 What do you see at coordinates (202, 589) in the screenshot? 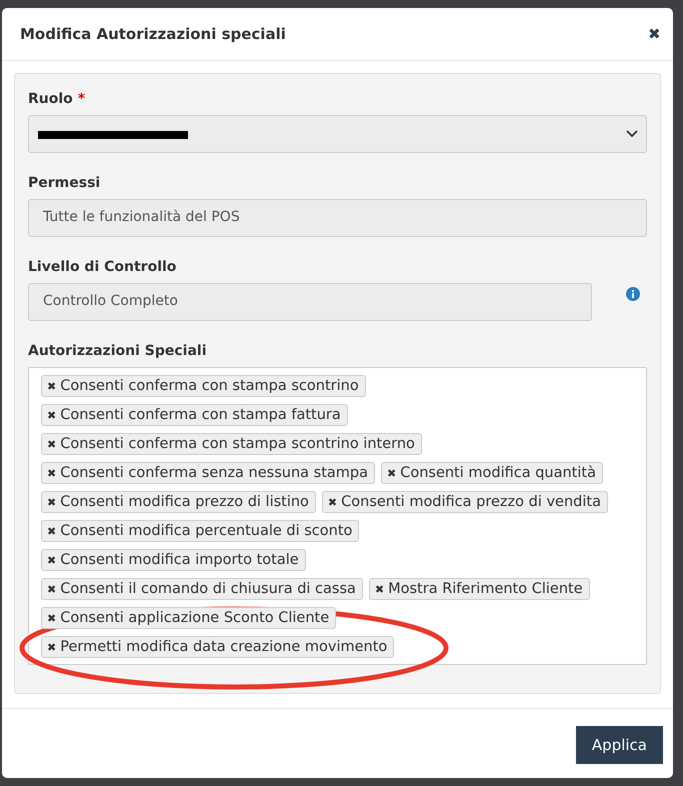
I see `permission-tag: ✖ Consenti il comando di chiusura di cassa` at bounding box center [202, 589].